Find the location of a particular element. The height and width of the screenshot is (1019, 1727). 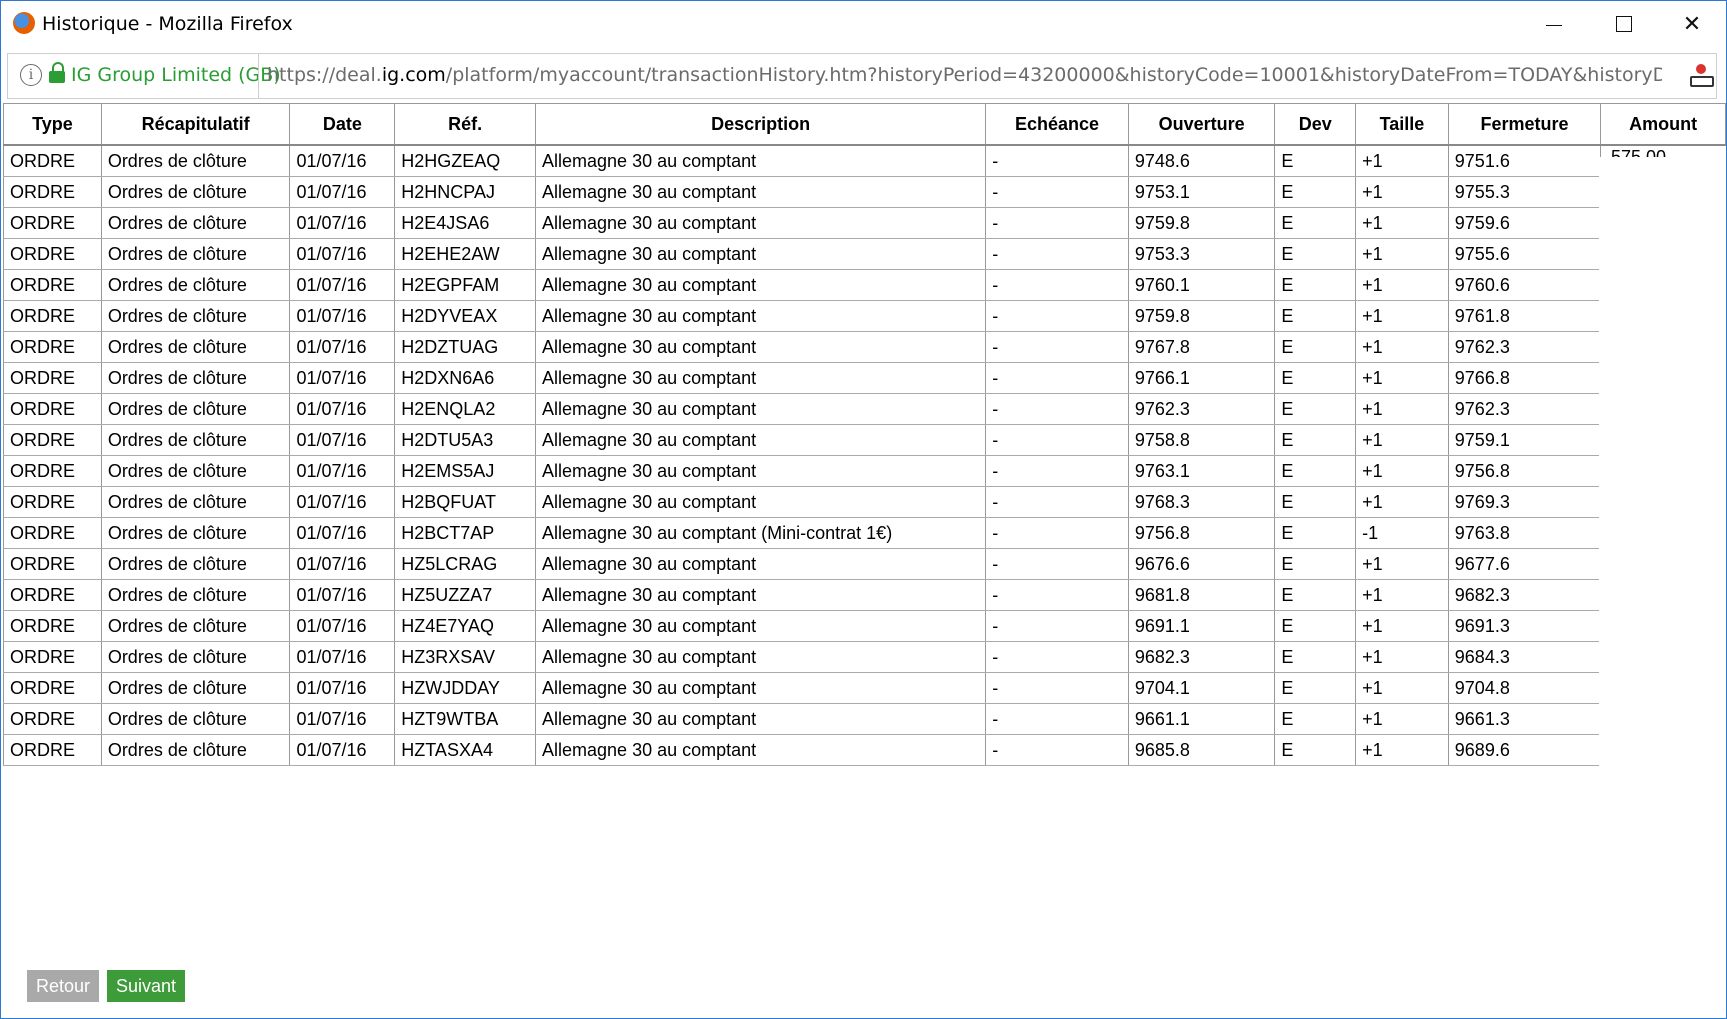

cell-ref: H2BQFUAT is located at coordinates (465, 502).